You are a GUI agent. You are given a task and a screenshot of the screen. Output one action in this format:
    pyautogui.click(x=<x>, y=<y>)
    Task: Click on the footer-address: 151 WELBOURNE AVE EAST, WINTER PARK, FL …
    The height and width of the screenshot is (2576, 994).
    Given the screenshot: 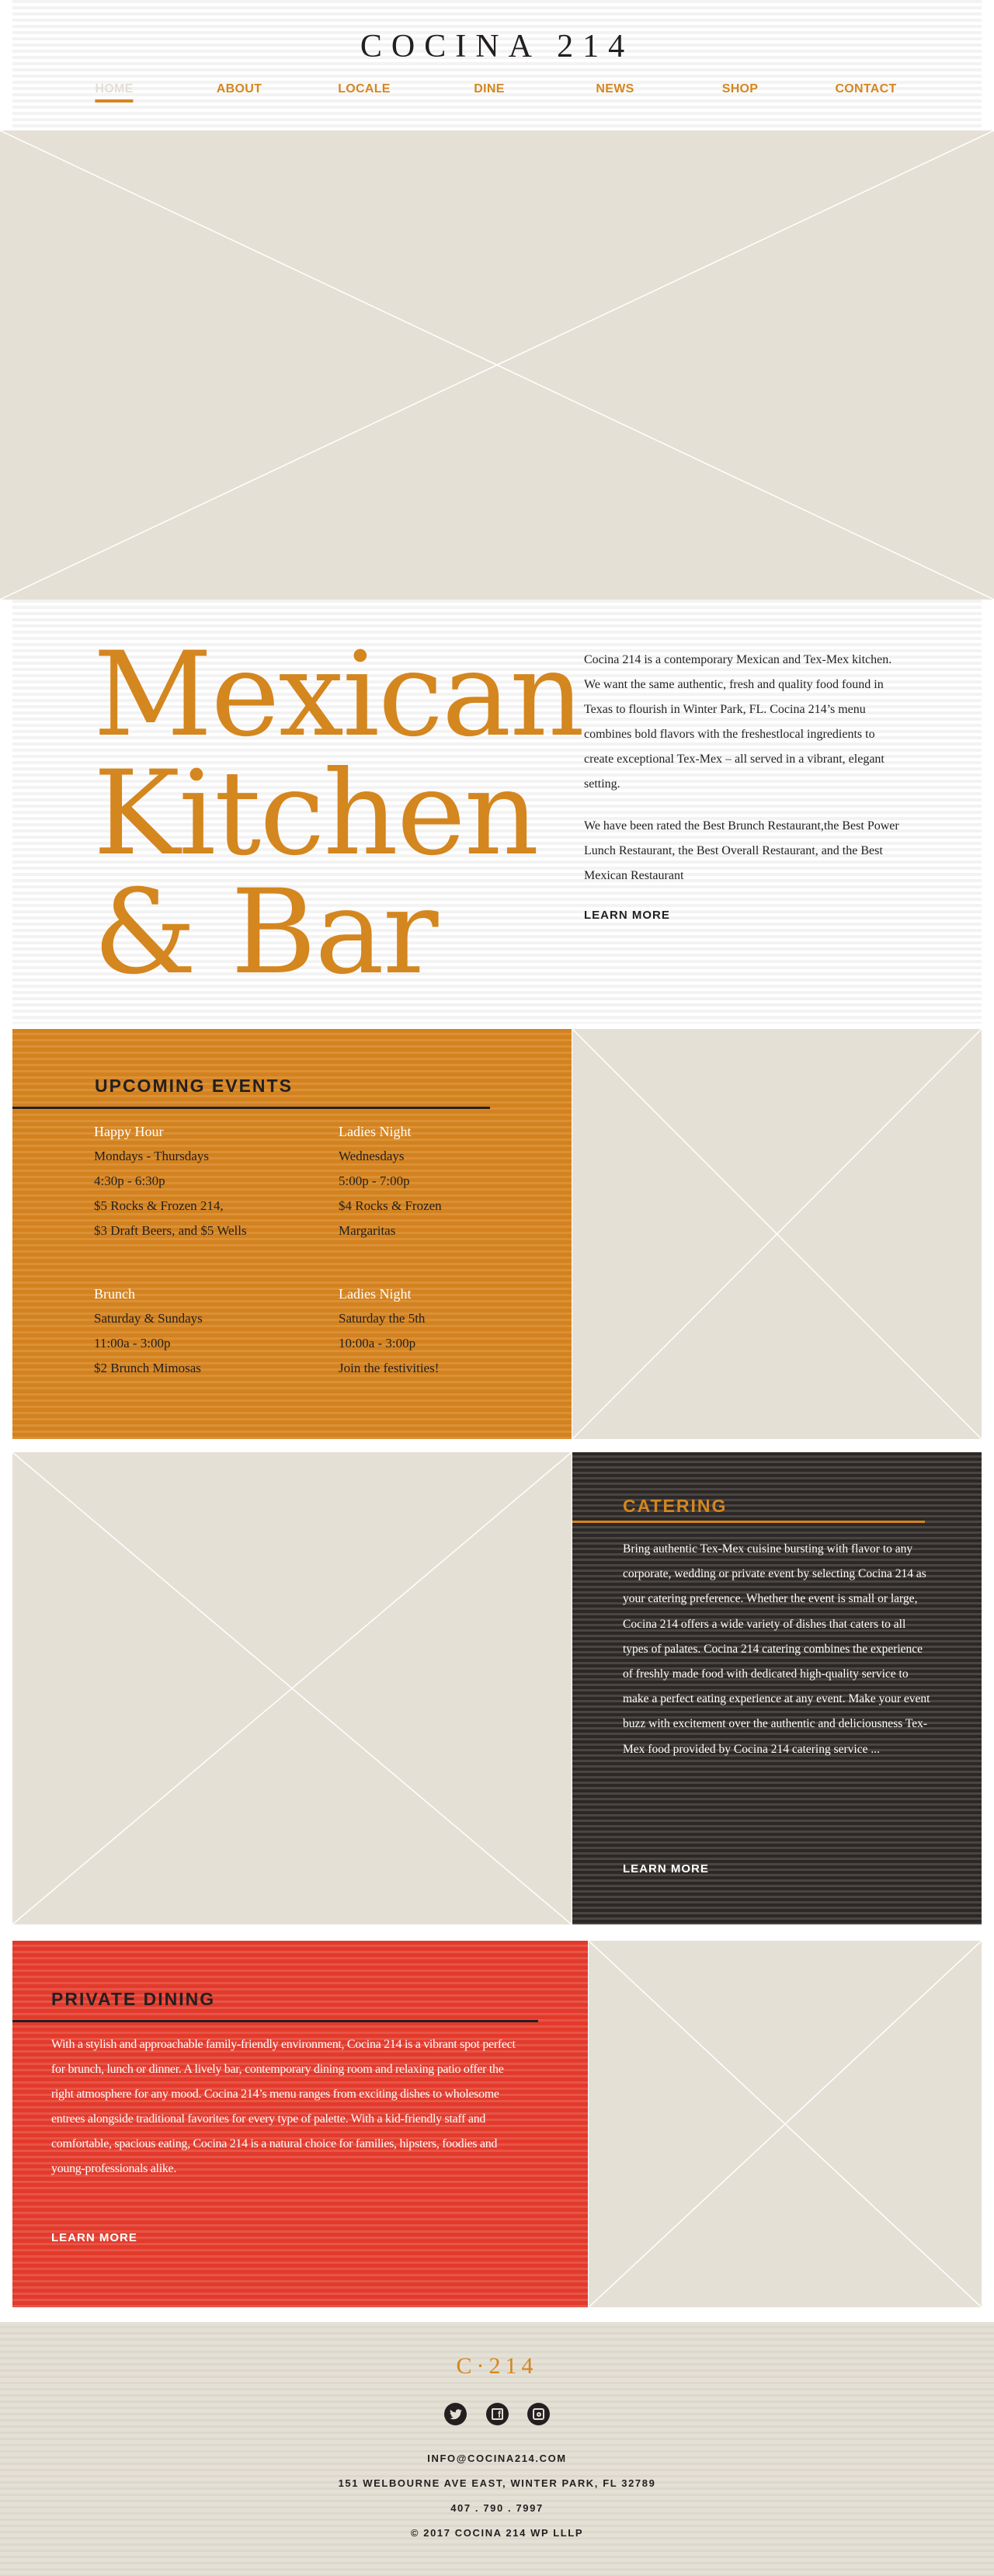 What is the action you would take?
    pyautogui.click(x=497, y=2483)
    